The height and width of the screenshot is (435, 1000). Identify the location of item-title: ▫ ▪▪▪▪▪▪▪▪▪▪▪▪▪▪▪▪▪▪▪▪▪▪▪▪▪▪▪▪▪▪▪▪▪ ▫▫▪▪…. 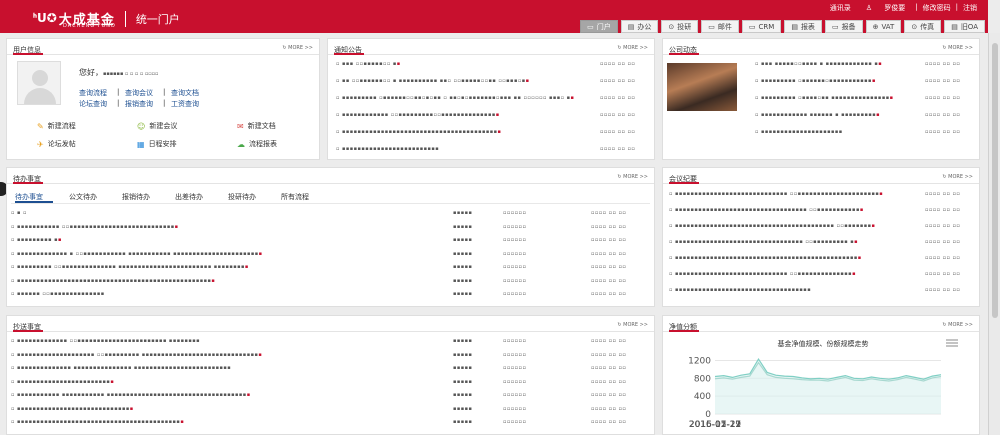
(763, 242).